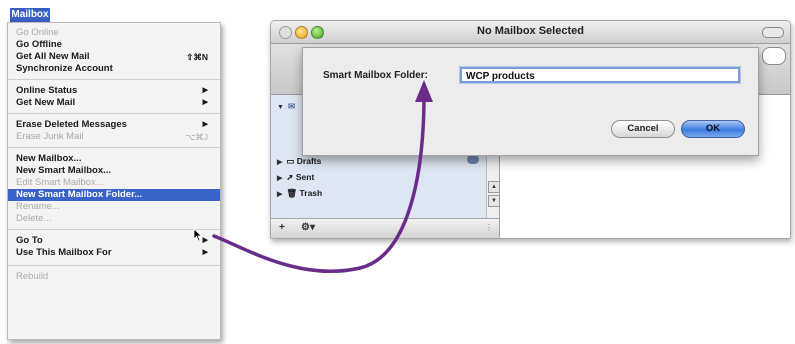 Image resolution: width=795 pixels, height=344 pixels. What do you see at coordinates (305, 177) in the screenshot?
I see `sidebar-item-label: Sent` at bounding box center [305, 177].